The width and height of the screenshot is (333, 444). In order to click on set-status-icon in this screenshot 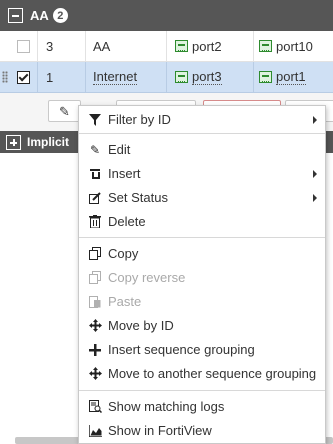, I will do `click(95, 198)`.